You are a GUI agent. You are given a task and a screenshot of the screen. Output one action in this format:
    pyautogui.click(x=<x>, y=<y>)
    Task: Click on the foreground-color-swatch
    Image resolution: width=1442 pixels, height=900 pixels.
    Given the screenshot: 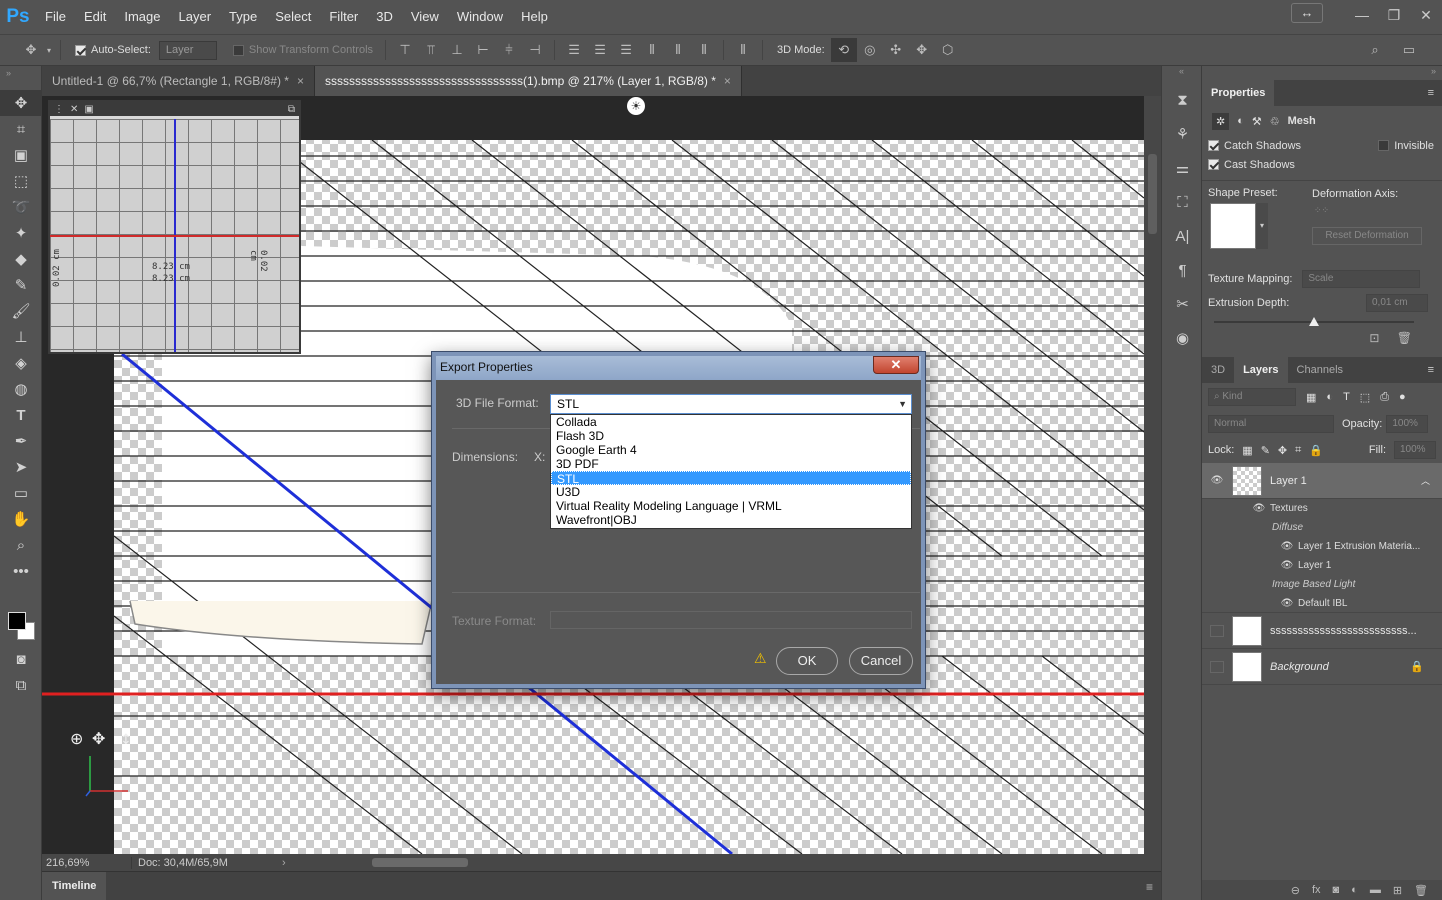 What is the action you would take?
    pyautogui.click(x=17, y=621)
    